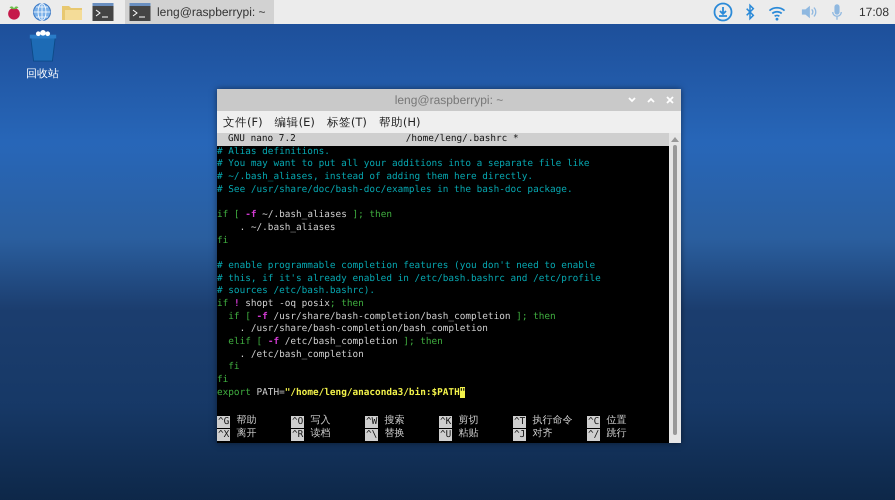  Describe the element at coordinates (391, 317) in the screenshot. I see `code-line: if [ -f /usr/share/bash-completion/bash_completion ]; then` at that location.